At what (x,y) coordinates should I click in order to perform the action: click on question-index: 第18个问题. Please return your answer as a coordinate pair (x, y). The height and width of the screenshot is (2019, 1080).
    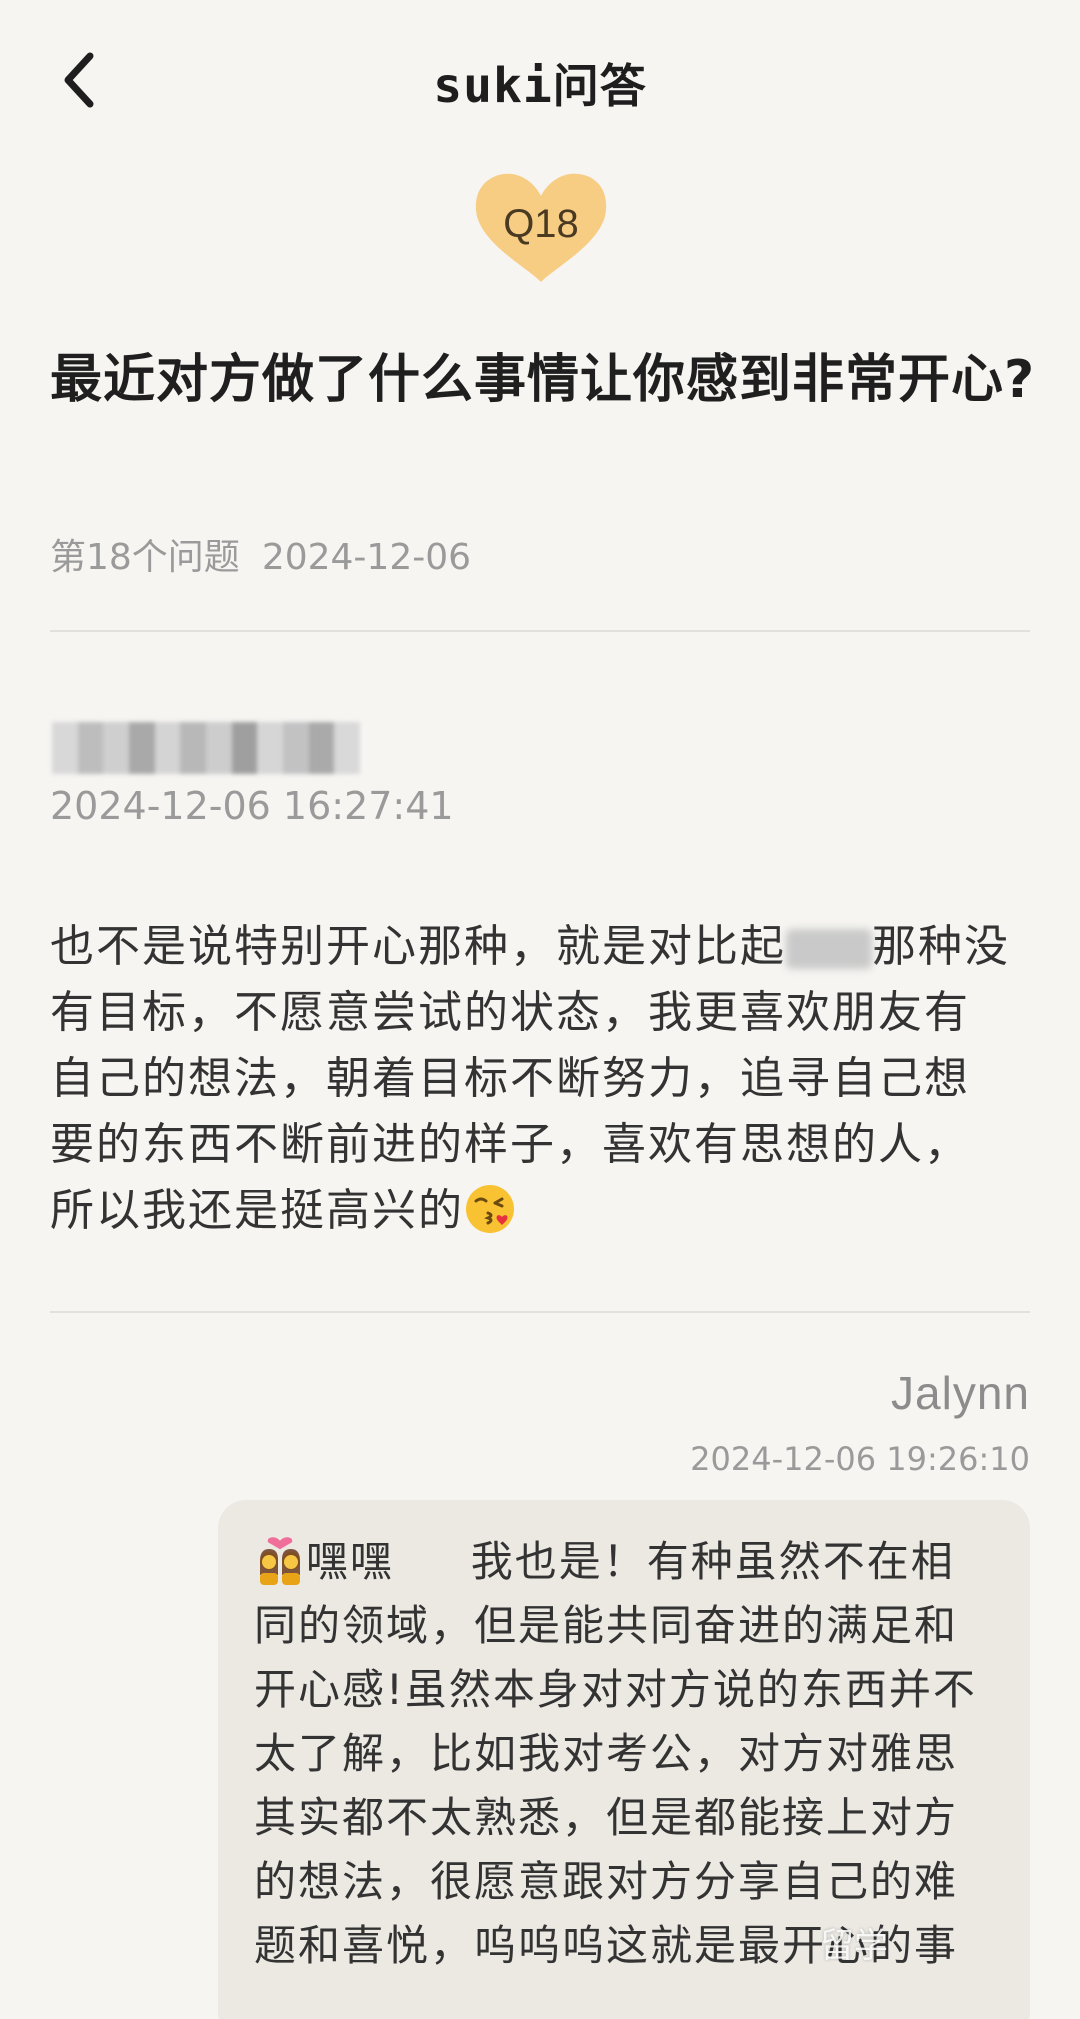
    Looking at the image, I should click on (145, 557).